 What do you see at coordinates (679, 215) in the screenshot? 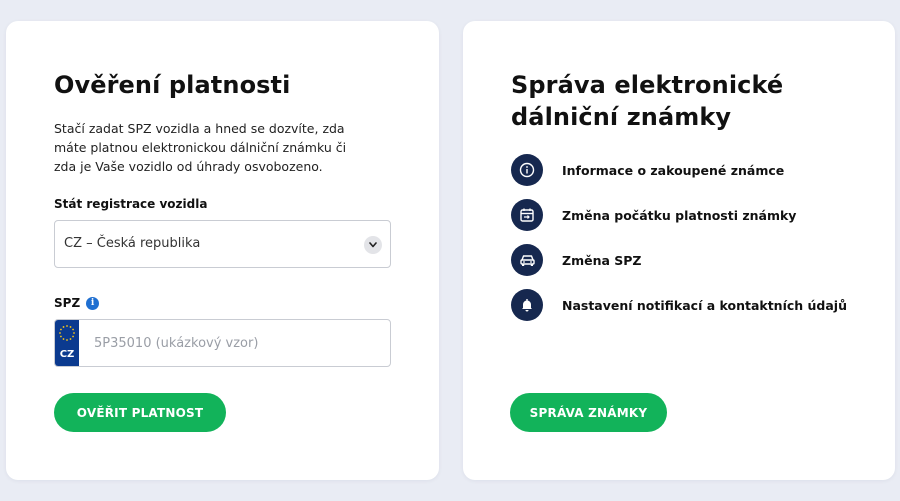
I see `menu-item-label: Změna počátku platnosti známky` at bounding box center [679, 215].